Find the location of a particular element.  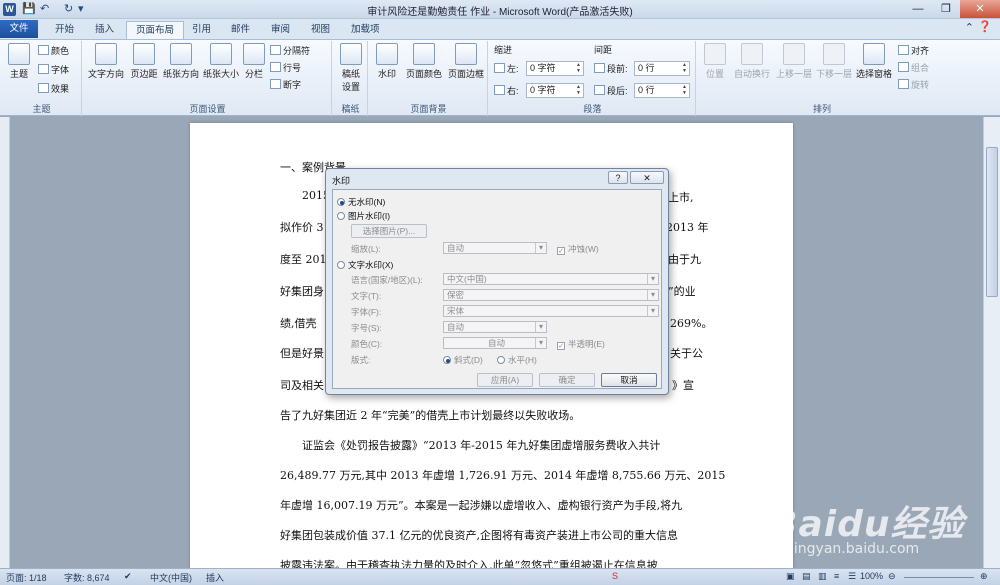

bring-forward-button: 上移一层 is located at coordinates (794, 61).